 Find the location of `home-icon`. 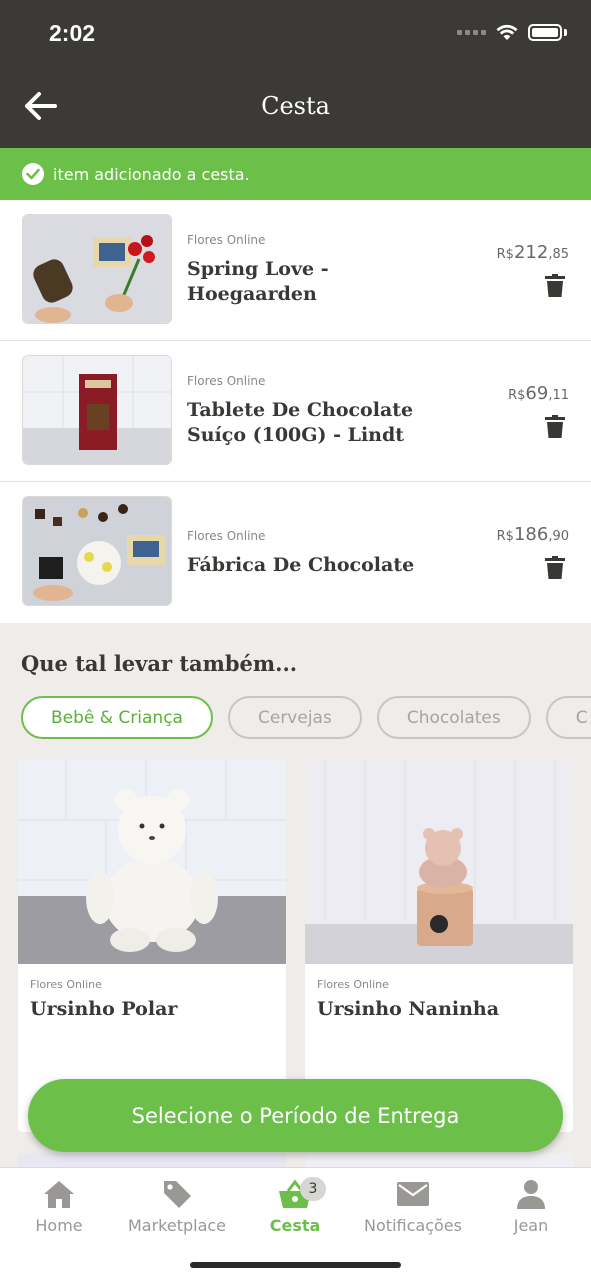

home-icon is located at coordinates (59, 1194).